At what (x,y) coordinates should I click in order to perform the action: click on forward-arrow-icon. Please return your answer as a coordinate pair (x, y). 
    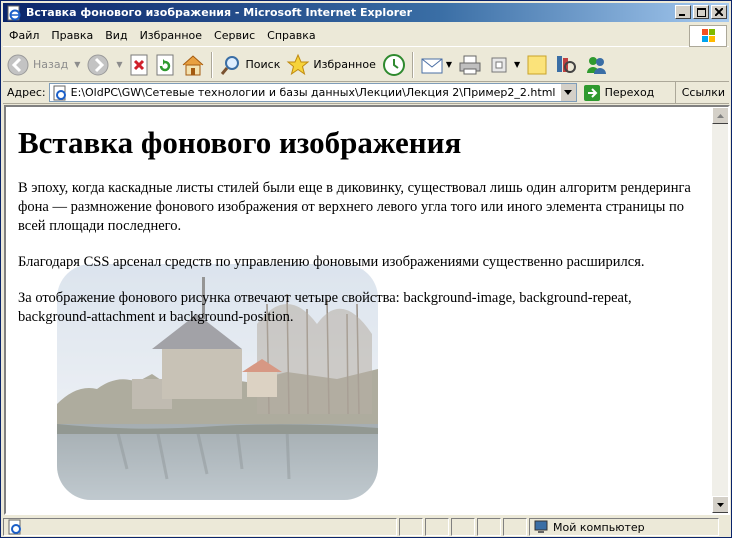
    Looking at the image, I should click on (98, 64).